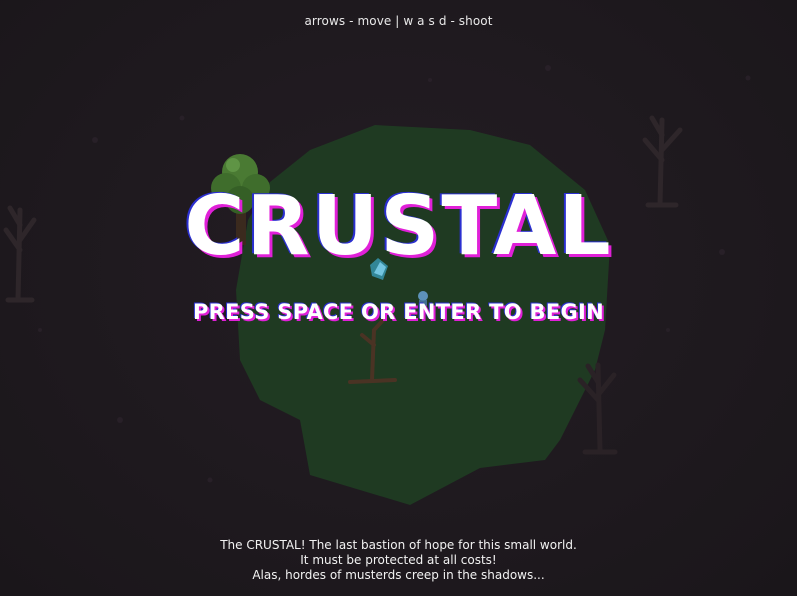 This screenshot has width=797, height=596. Describe the element at coordinates (398, 21) in the screenshot. I see `controls-hint: arrows - move | w a s d - shoot` at that location.